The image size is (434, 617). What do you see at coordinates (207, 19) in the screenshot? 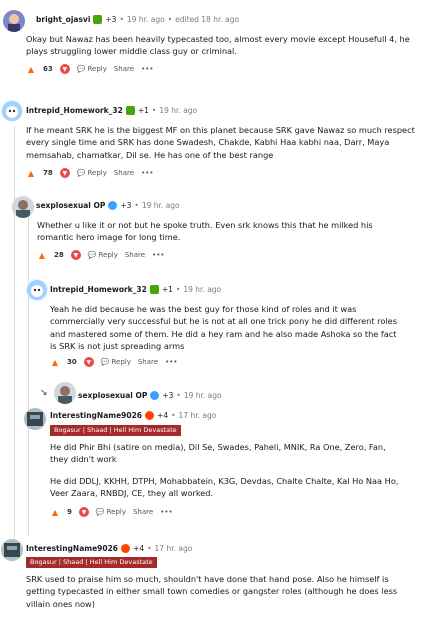
I see `edited-label: edited 18 hr. ago` at bounding box center [207, 19].